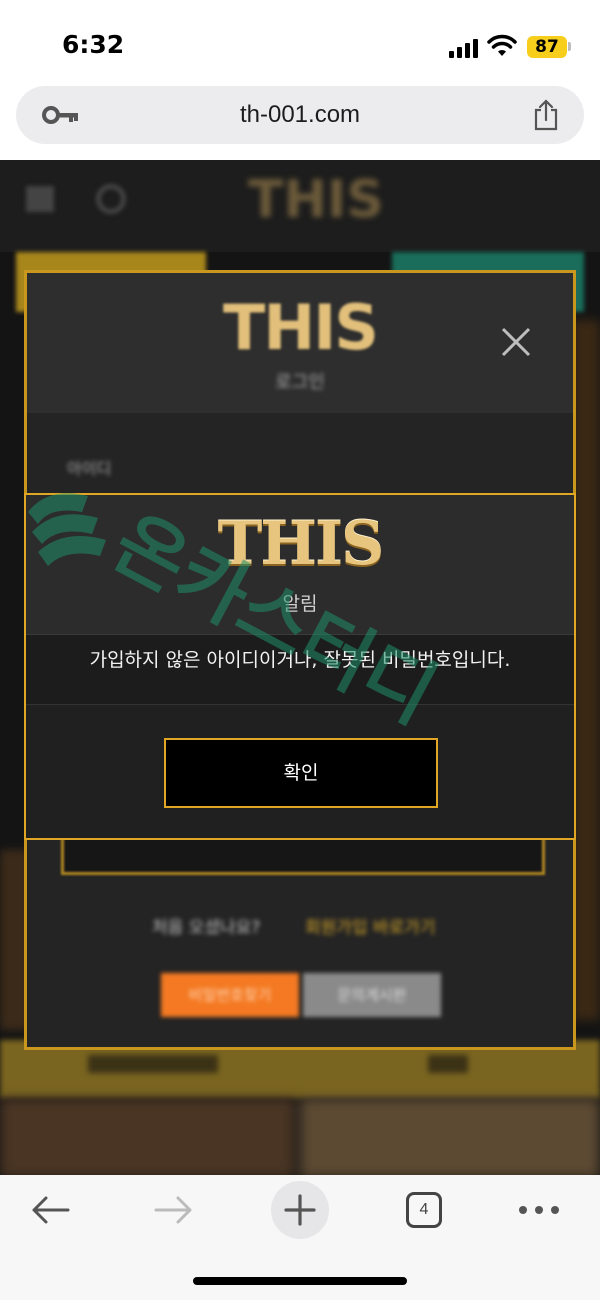 This screenshot has width=600, height=1300. What do you see at coordinates (316, 200) in the screenshot?
I see `site-logo: THIS` at bounding box center [316, 200].